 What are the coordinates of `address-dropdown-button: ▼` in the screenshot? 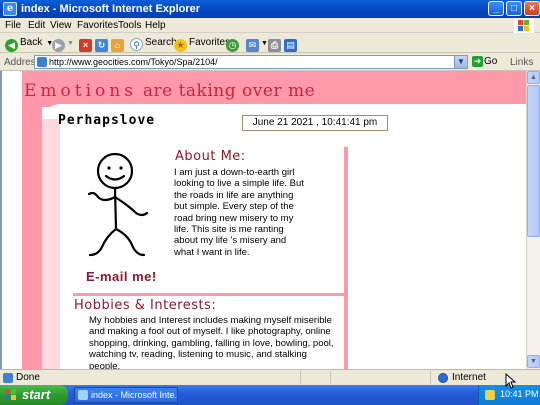 It's located at (461, 62).